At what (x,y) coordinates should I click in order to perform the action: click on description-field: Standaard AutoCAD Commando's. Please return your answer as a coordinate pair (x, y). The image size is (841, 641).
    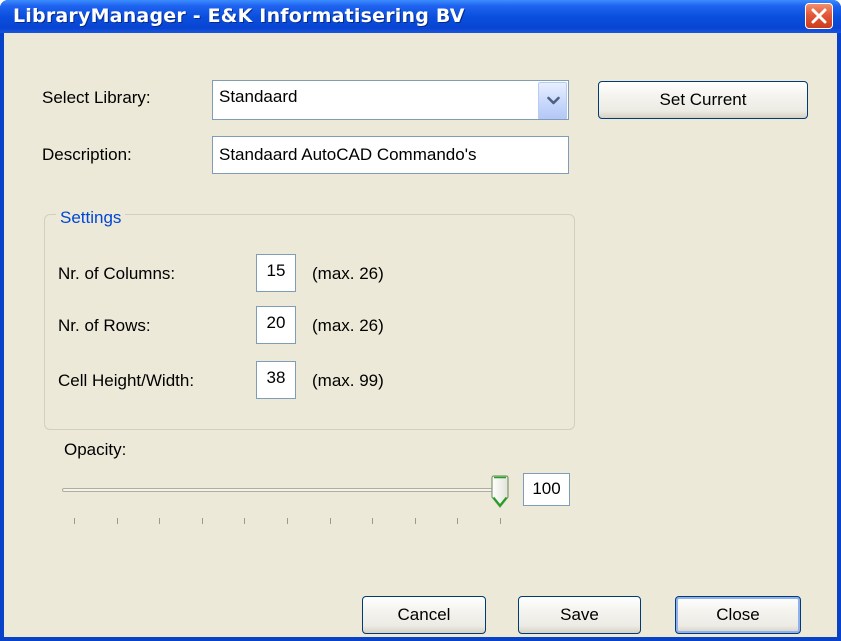
    Looking at the image, I should click on (390, 155).